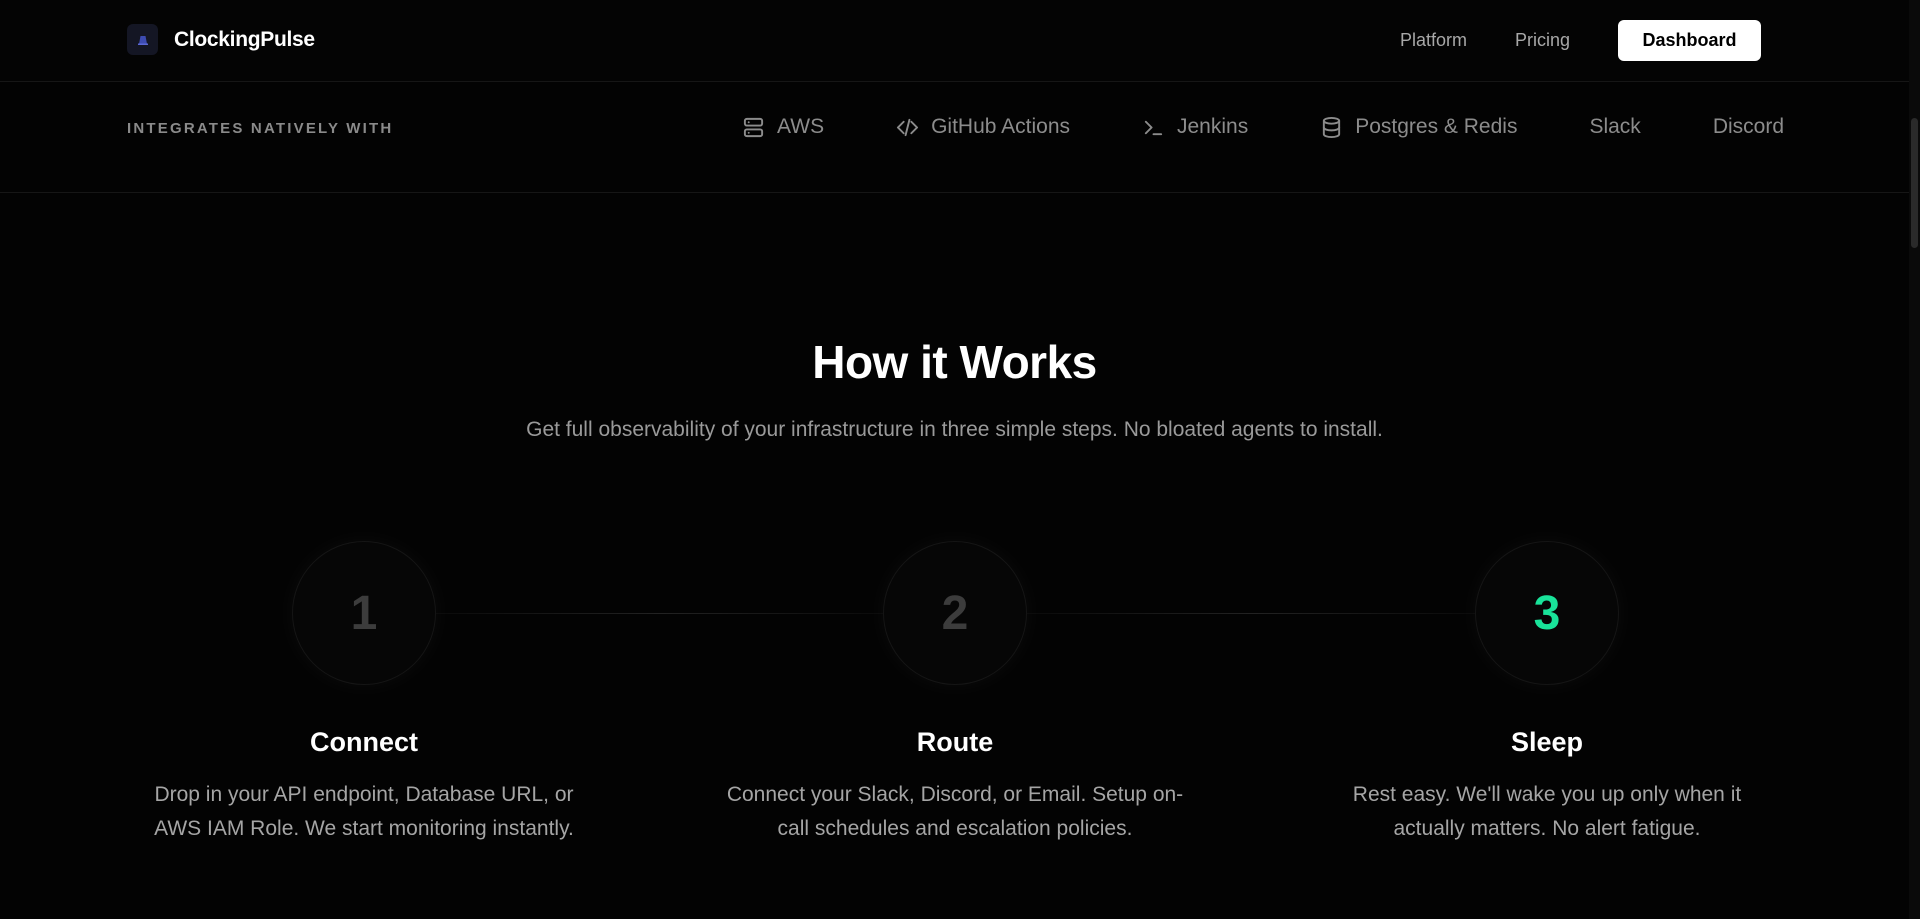 This screenshot has width=1920, height=919. I want to click on step-number-badge: 3, so click(1547, 613).